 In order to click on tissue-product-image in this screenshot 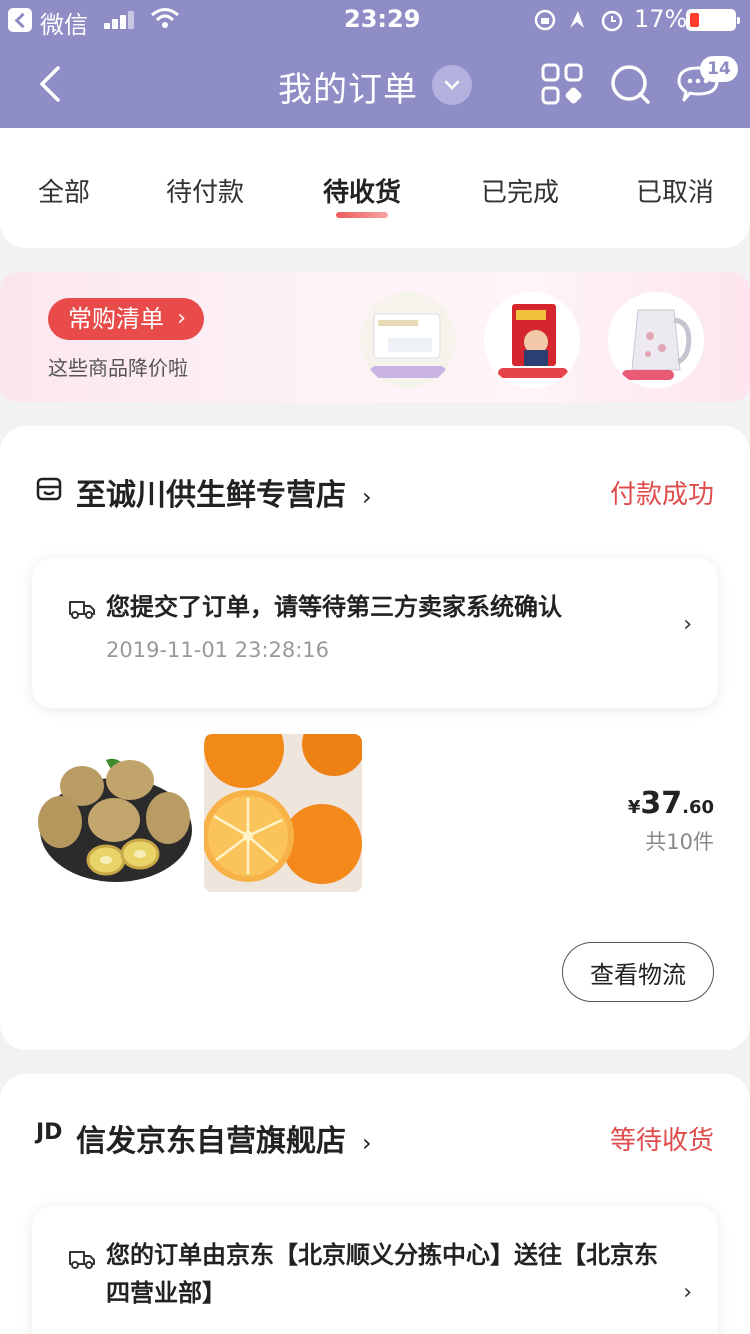, I will do `click(408, 340)`.